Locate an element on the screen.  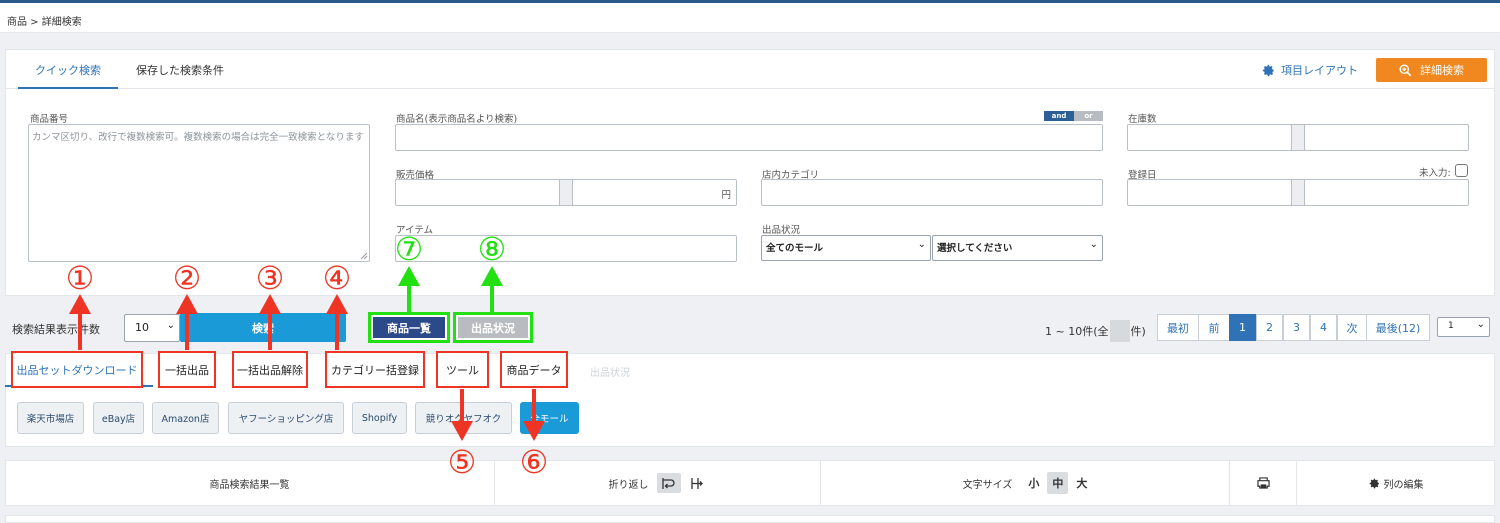
results-list-title: 商品検索結果一覧 is located at coordinates (249, 483).